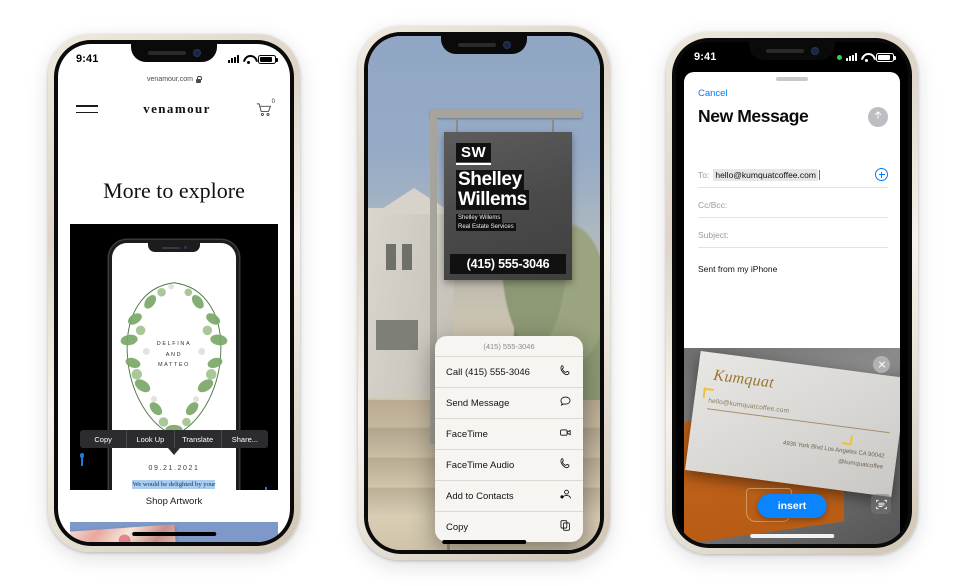 The width and height of the screenshot is (975, 586). Describe the element at coordinates (177, 109) in the screenshot. I see `site-brand: venamour` at that location.